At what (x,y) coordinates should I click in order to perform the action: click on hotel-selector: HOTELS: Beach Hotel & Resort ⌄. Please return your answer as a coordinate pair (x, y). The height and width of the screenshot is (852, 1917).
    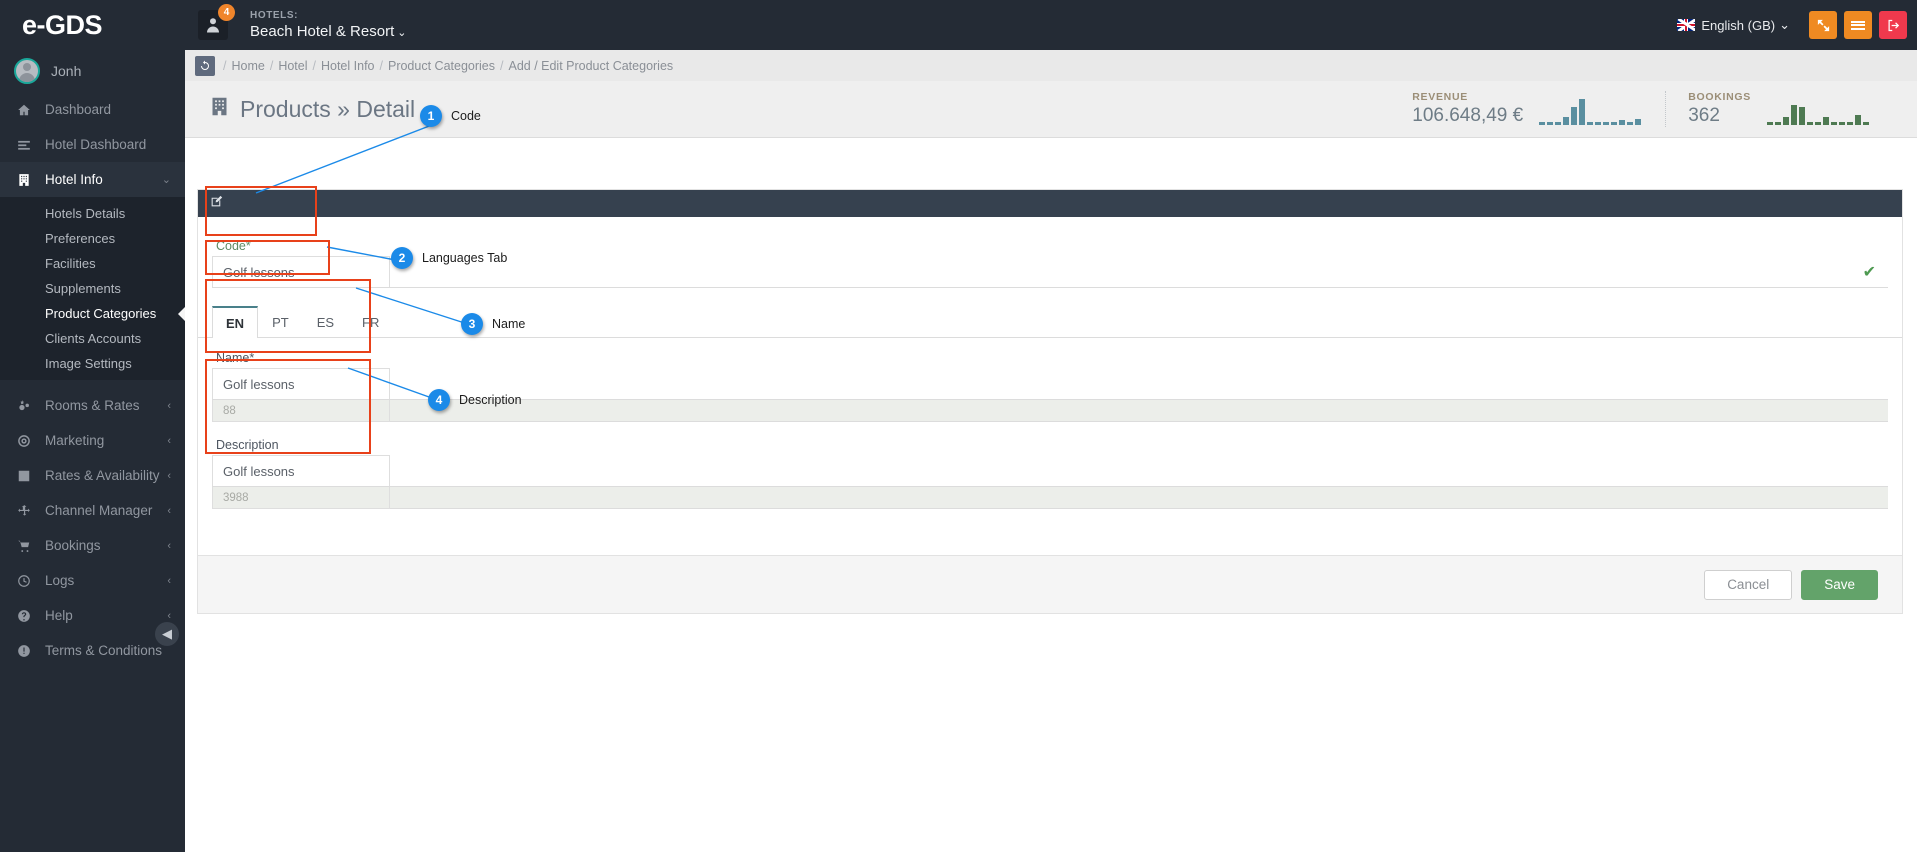
    Looking at the image, I should click on (328, 25).